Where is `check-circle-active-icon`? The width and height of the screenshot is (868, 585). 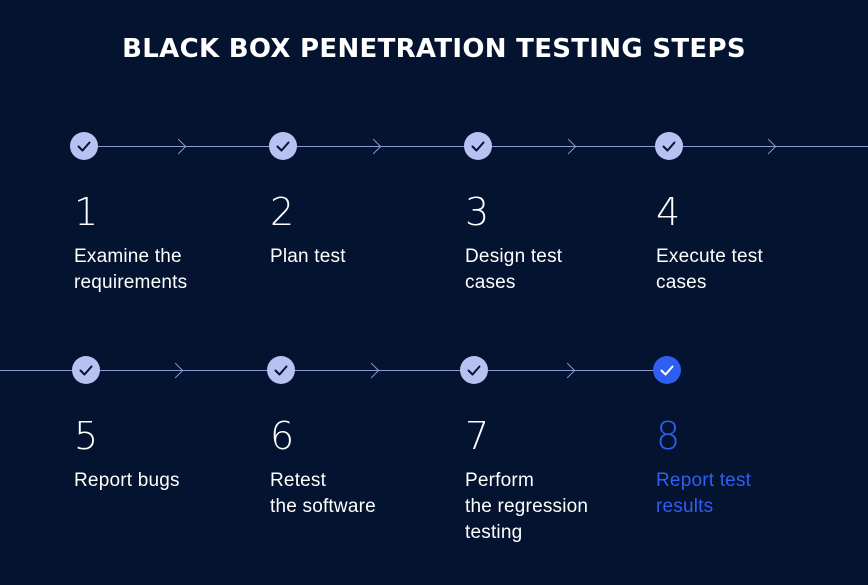 check-circle-active-icon is located at coordinates (667, 370).